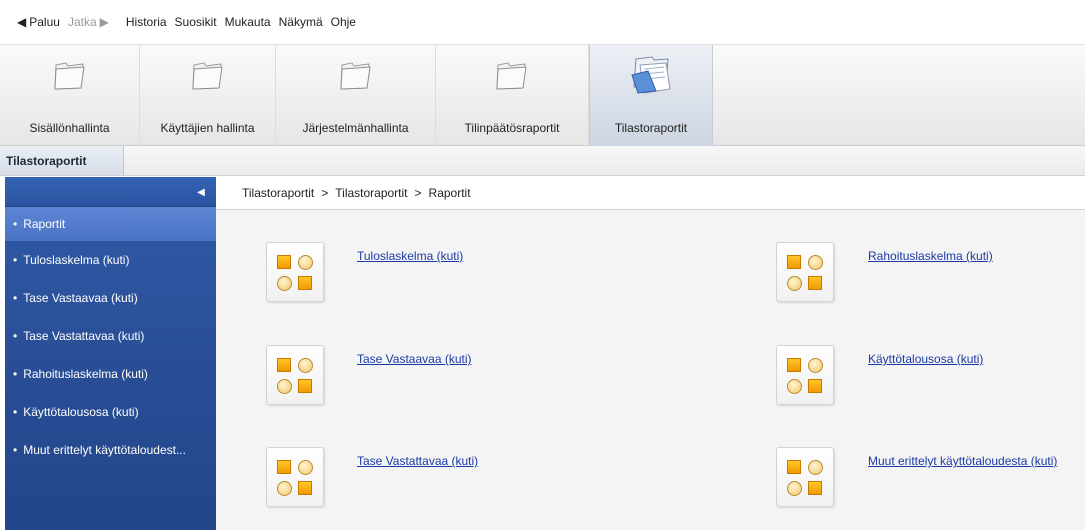  Describe the element at coordinates (925, 359) in the screenshot. I see `report-link: Käyttötalousosa (kuti)` at that location.